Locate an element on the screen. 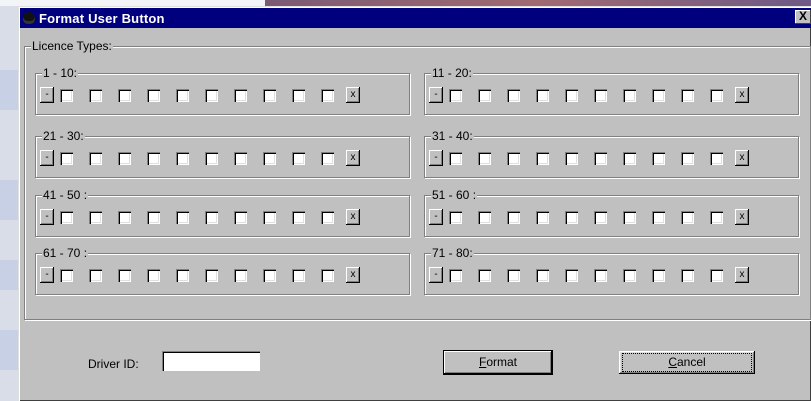  cancel-button: Cancel is located at coordinates (687, 362).